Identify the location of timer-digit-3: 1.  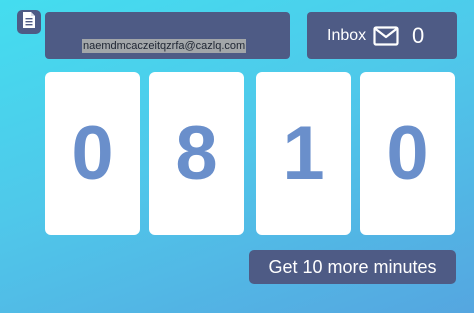
(303, 153).